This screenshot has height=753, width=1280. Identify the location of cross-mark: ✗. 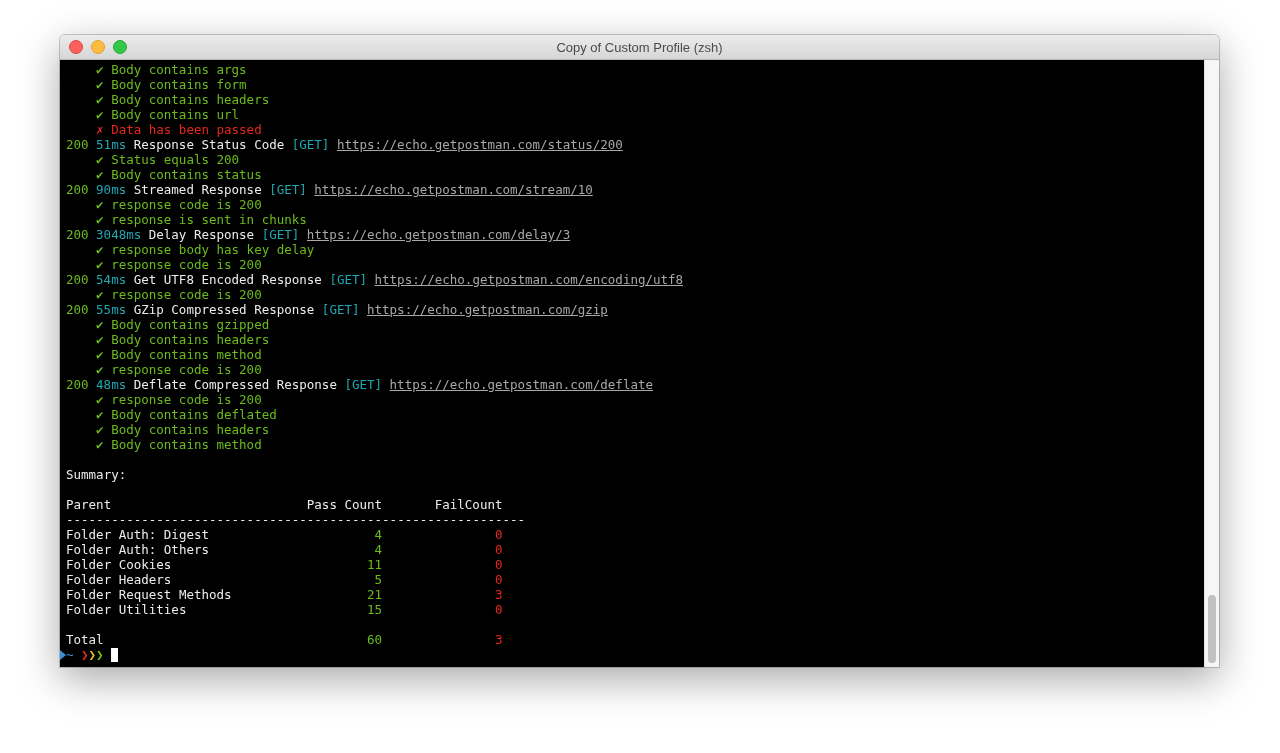
(100, 129).